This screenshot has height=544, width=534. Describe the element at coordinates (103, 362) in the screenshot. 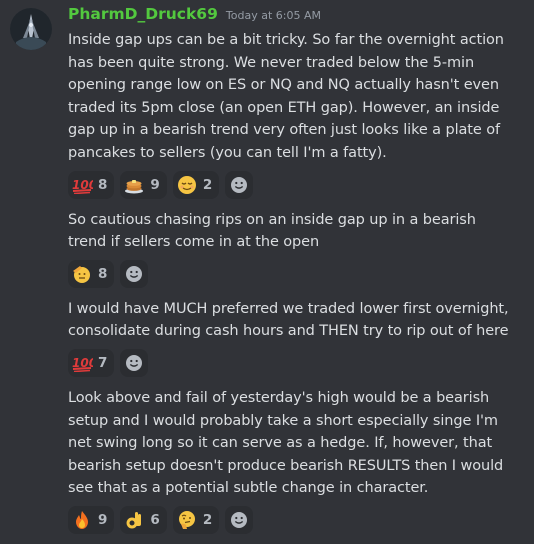

I see `reaction-count: 7` at that location.